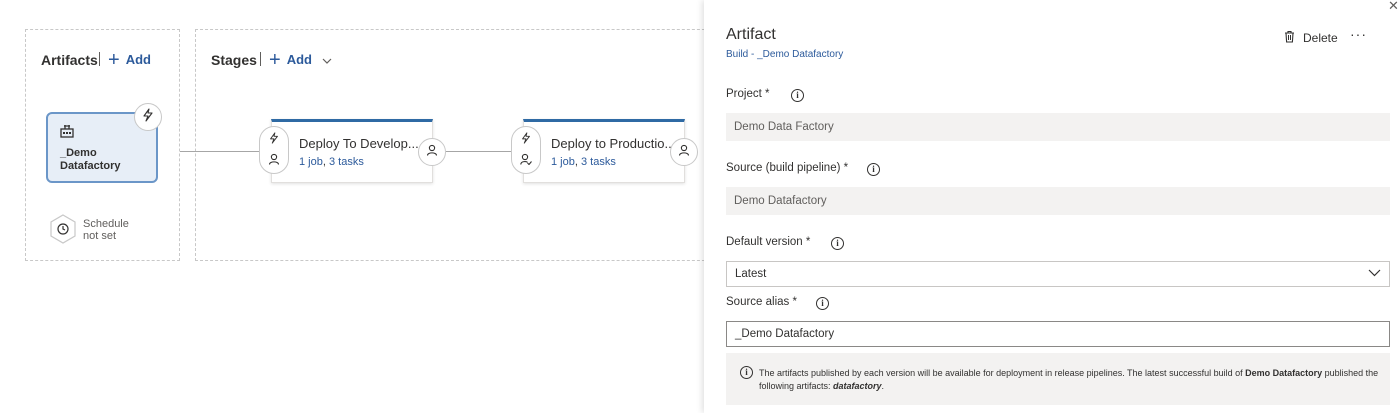  Describe the element at coordinates (106, 230) in the screenshot. I see `schedule-status: Schedule not set` at that location.